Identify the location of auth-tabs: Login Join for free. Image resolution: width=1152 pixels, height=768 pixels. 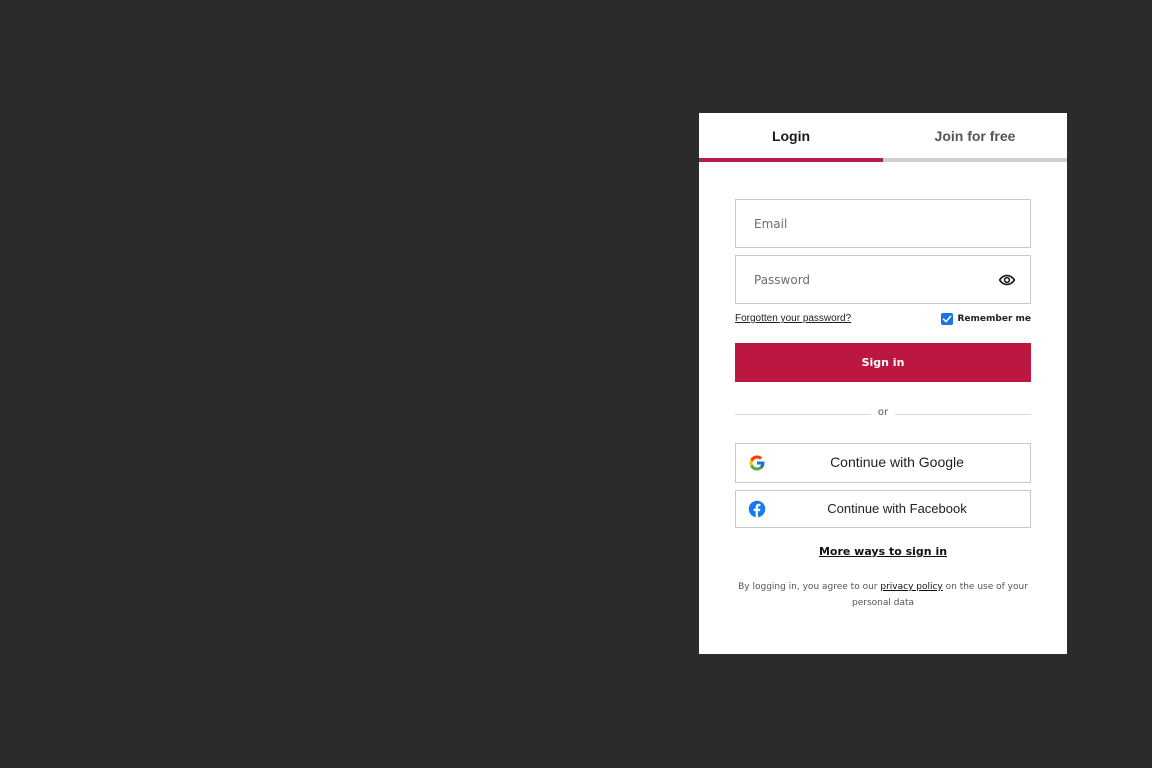
(883, 137).